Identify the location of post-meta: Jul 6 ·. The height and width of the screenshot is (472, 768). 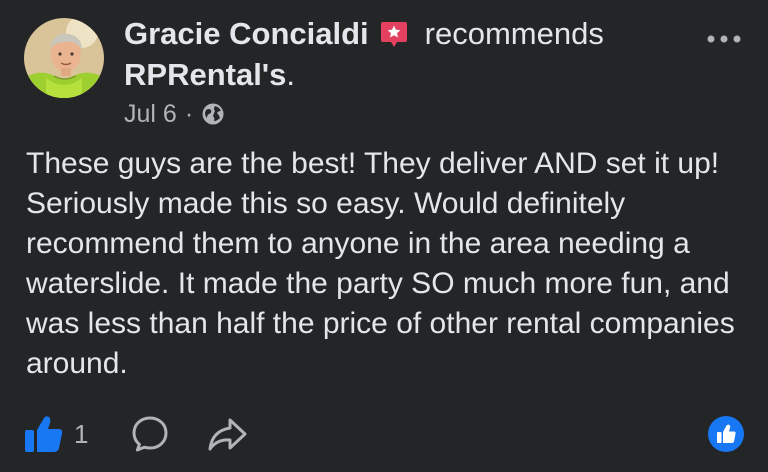
(174, 114).